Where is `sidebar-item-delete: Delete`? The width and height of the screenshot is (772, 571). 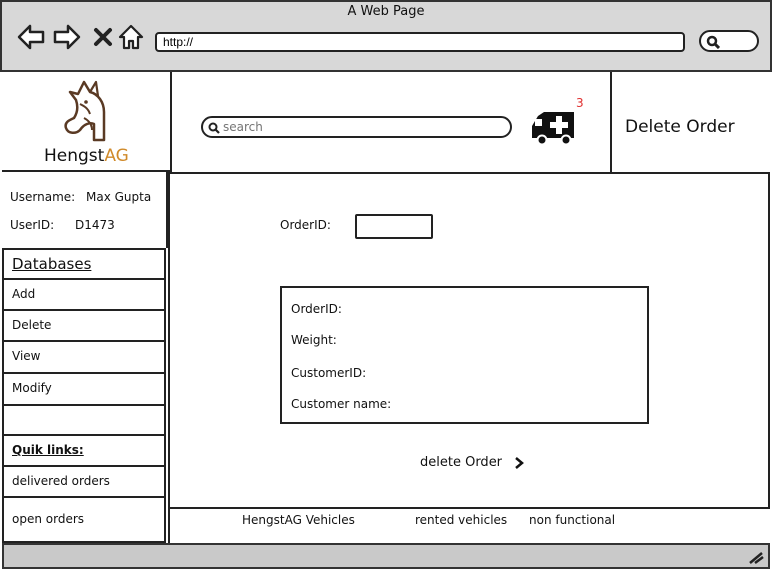 sidebar-item-delete: Delete is located at coordinates (84, 326).